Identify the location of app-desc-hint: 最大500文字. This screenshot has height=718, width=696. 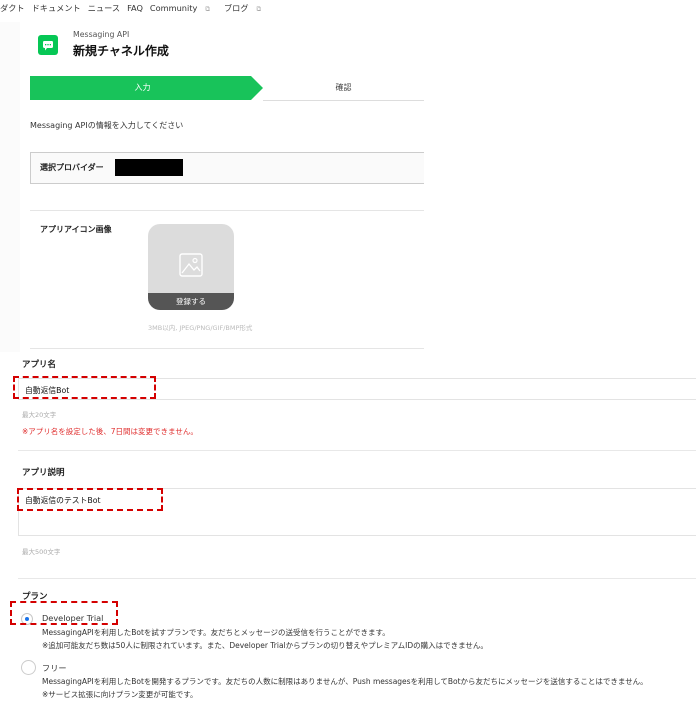
(41, 552).